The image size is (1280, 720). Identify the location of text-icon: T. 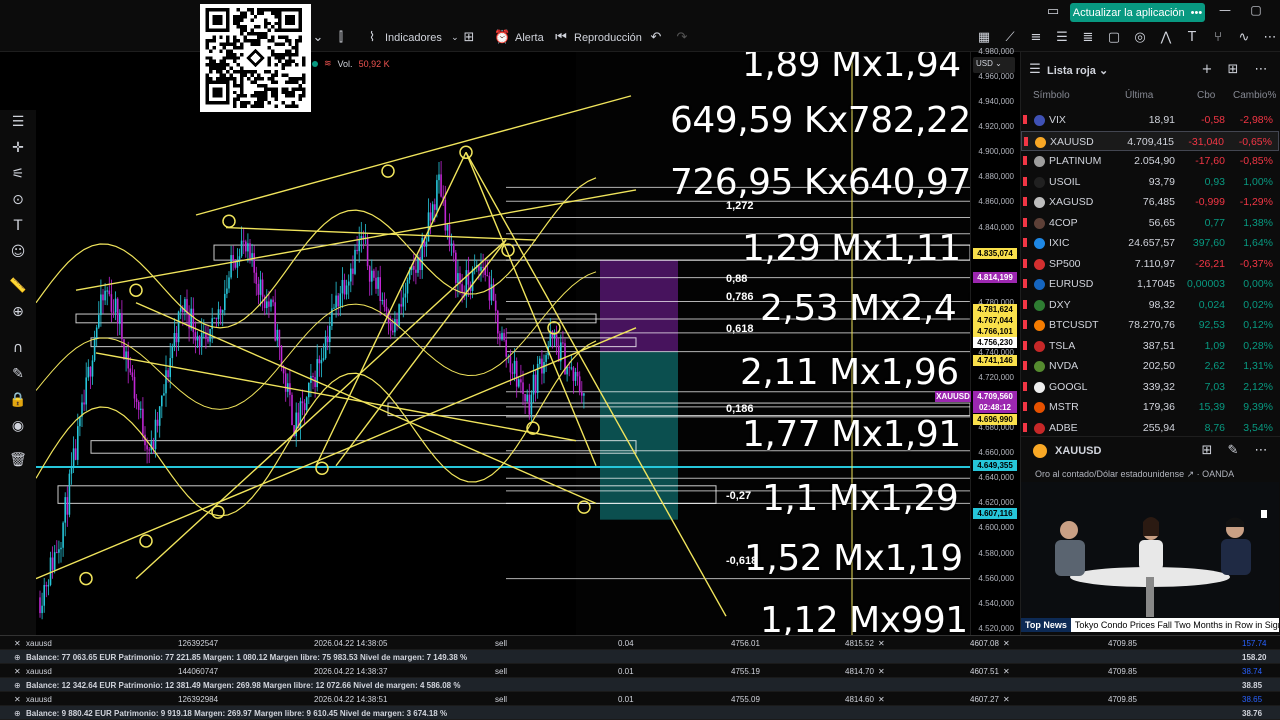
(18, 226).